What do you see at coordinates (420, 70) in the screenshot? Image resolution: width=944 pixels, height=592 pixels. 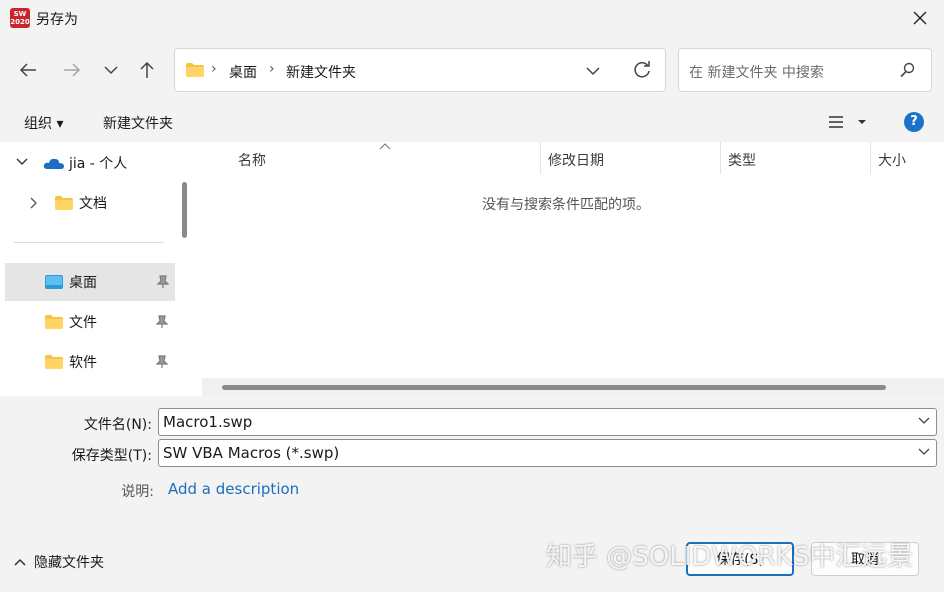 I see `address-bar: › 桌面 › 新建文件夹` at bounding box center [420, 70].